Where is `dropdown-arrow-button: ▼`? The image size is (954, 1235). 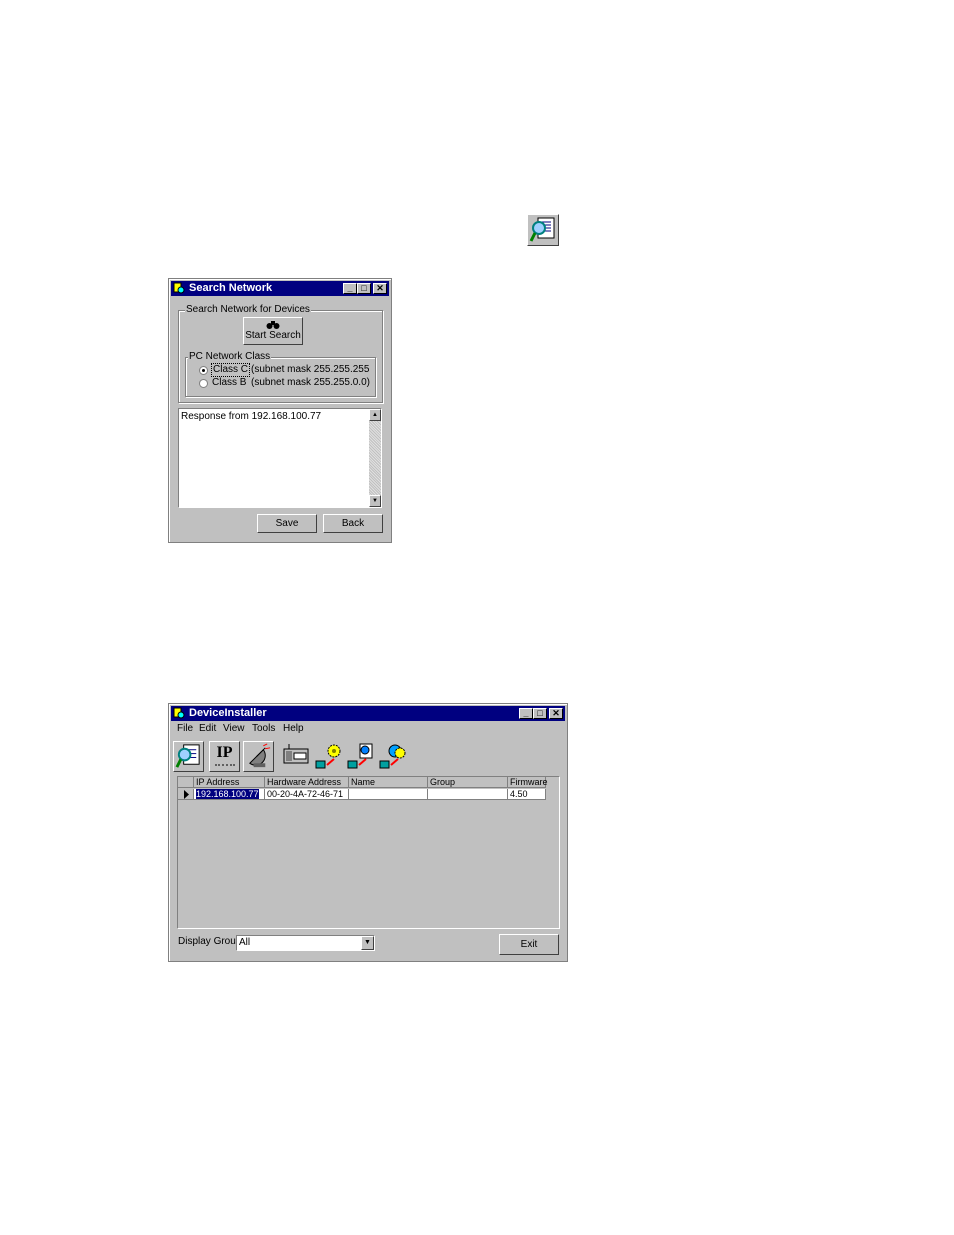
dropdown-arrow-button: ▼ is located at coordinates (367, 943).